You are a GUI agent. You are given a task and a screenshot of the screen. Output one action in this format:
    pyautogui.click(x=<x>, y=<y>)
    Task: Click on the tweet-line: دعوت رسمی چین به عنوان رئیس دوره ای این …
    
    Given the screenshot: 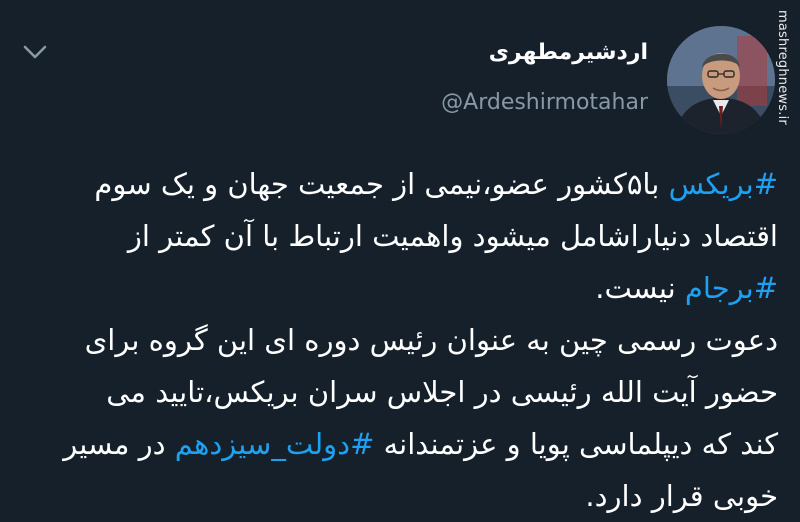 What is the action you would take?
    pyautogui.click(x=431, y=340)
    